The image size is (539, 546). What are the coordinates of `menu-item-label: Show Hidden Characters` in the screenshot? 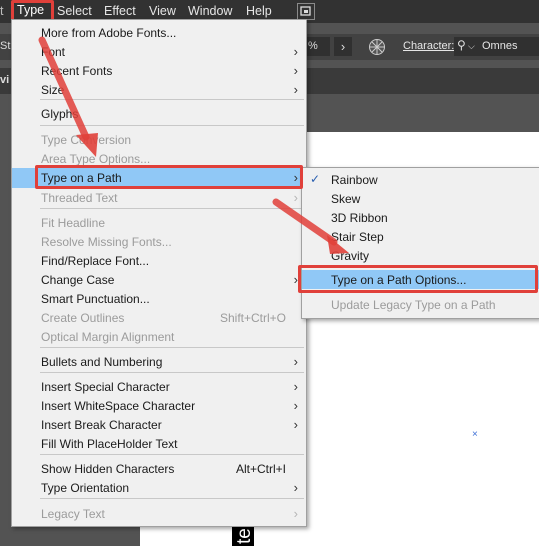 It's located at (108, 469).